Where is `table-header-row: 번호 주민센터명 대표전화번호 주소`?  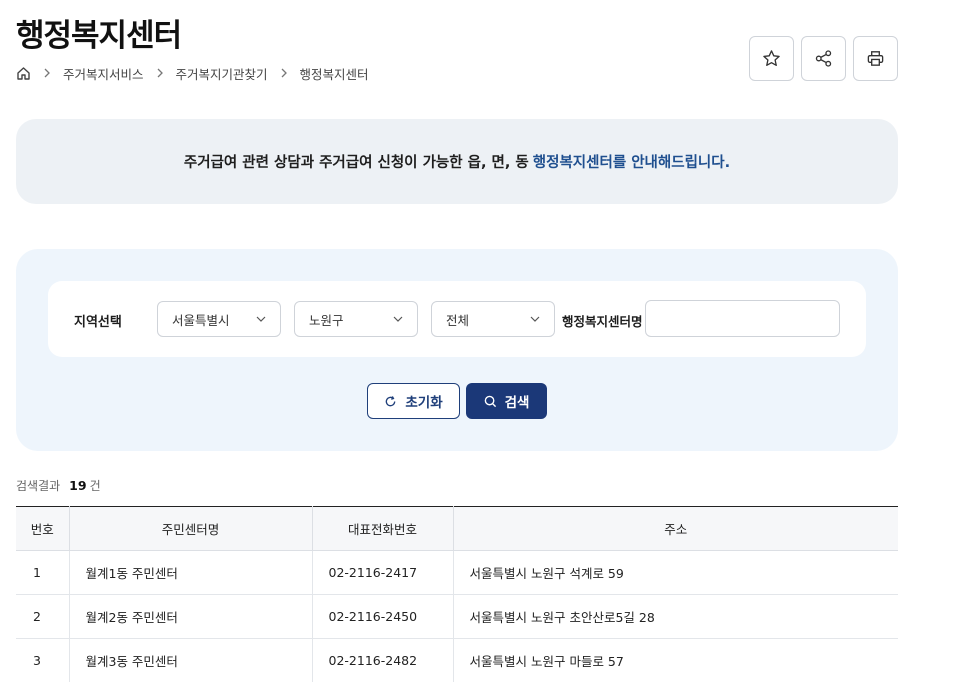 table-header-row: 번호 주민센터명 대표전화번호 주소 is located at coordinates (457, 528).